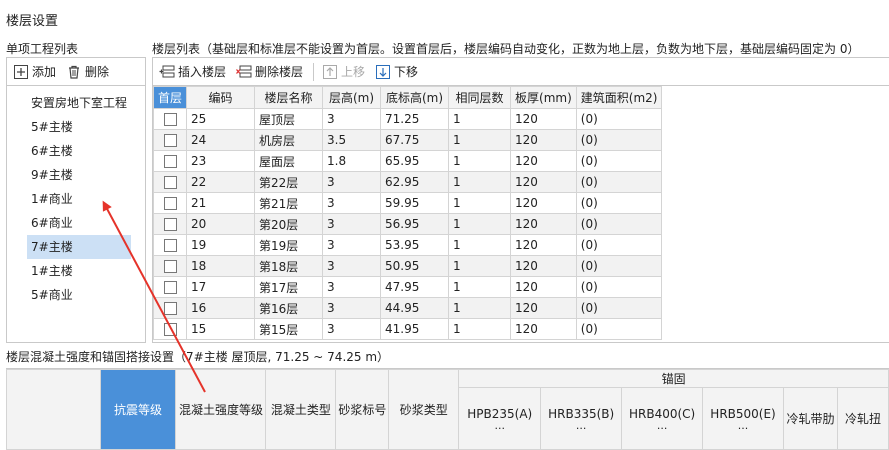 This screenshot has height=450, width=889. Describe the element at coordinates (408, 182) in the screenshot. I see `table-row: 22 第22层 3 62.95 1 120 (0)` at that location.